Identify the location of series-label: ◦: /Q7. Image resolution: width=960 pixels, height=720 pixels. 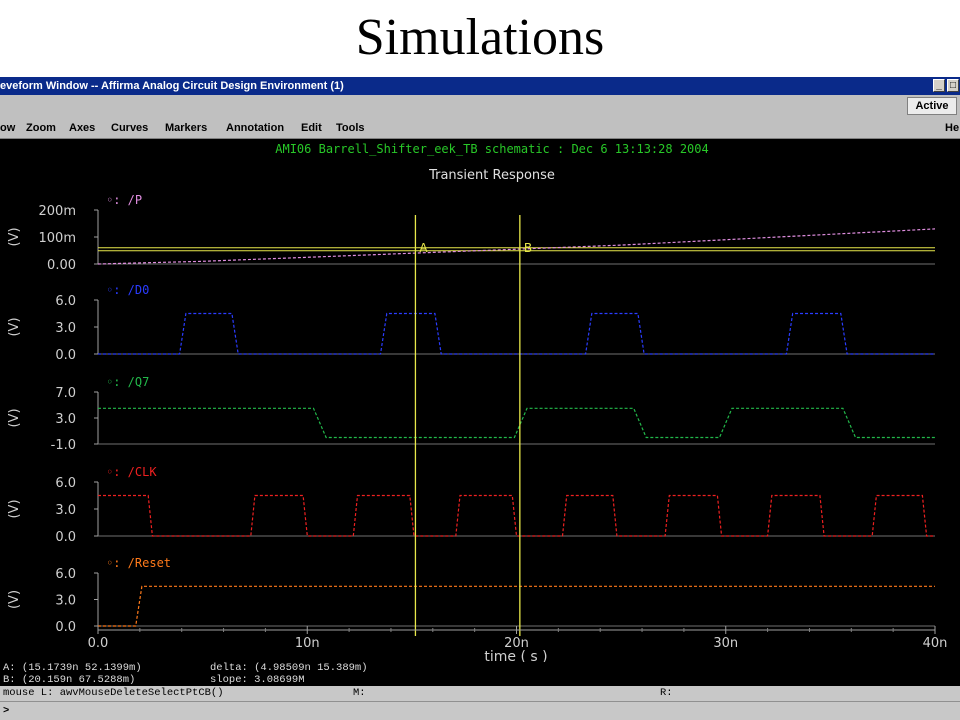
(127, 382).